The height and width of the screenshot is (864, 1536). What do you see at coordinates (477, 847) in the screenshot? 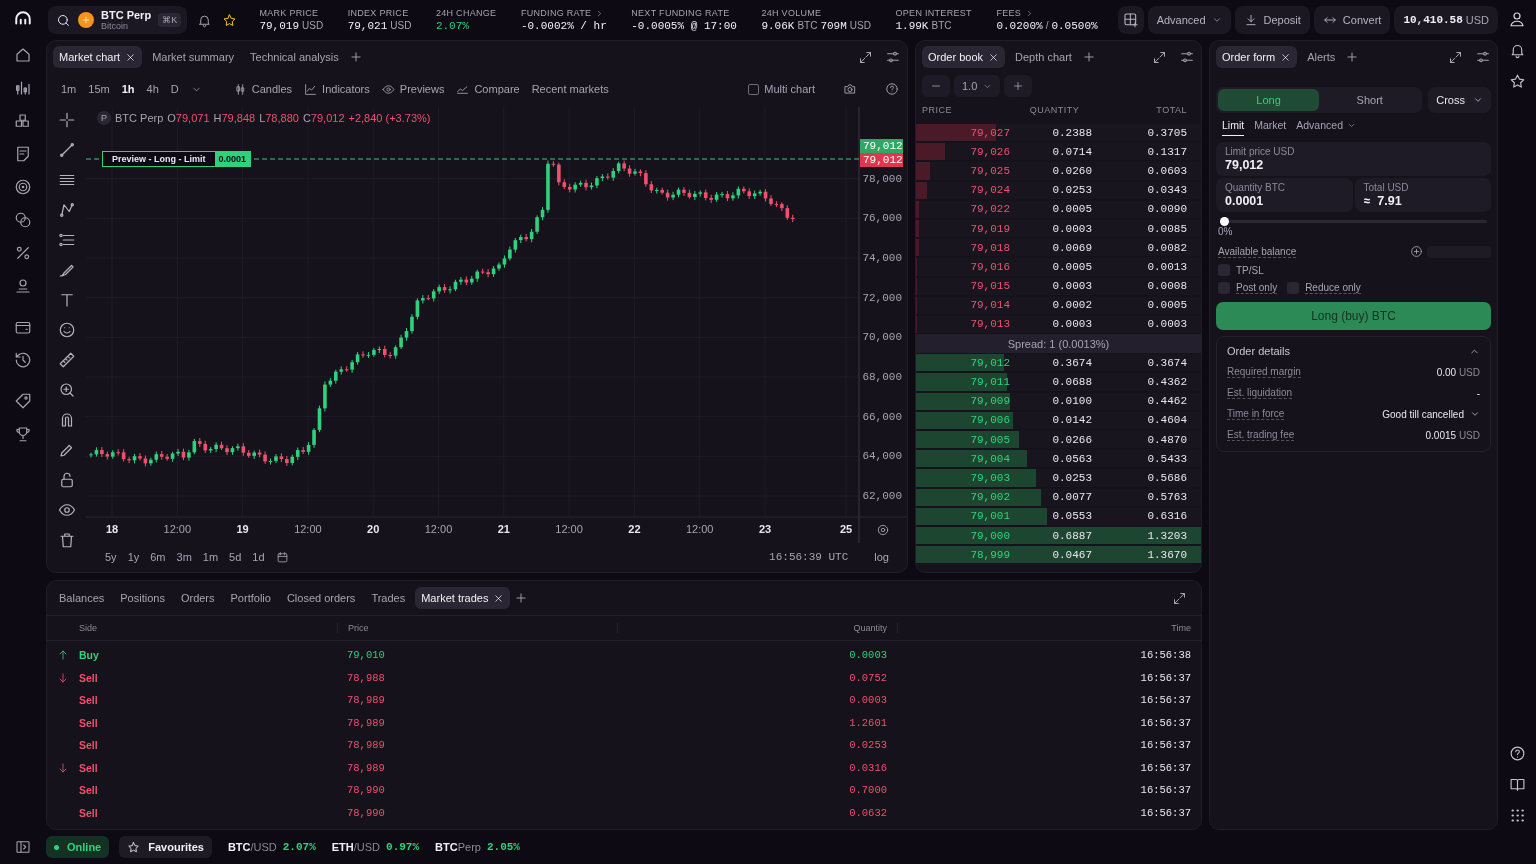
I see `ticker-link: BTCPerp 2.05%` at bounding box center [477, 847].